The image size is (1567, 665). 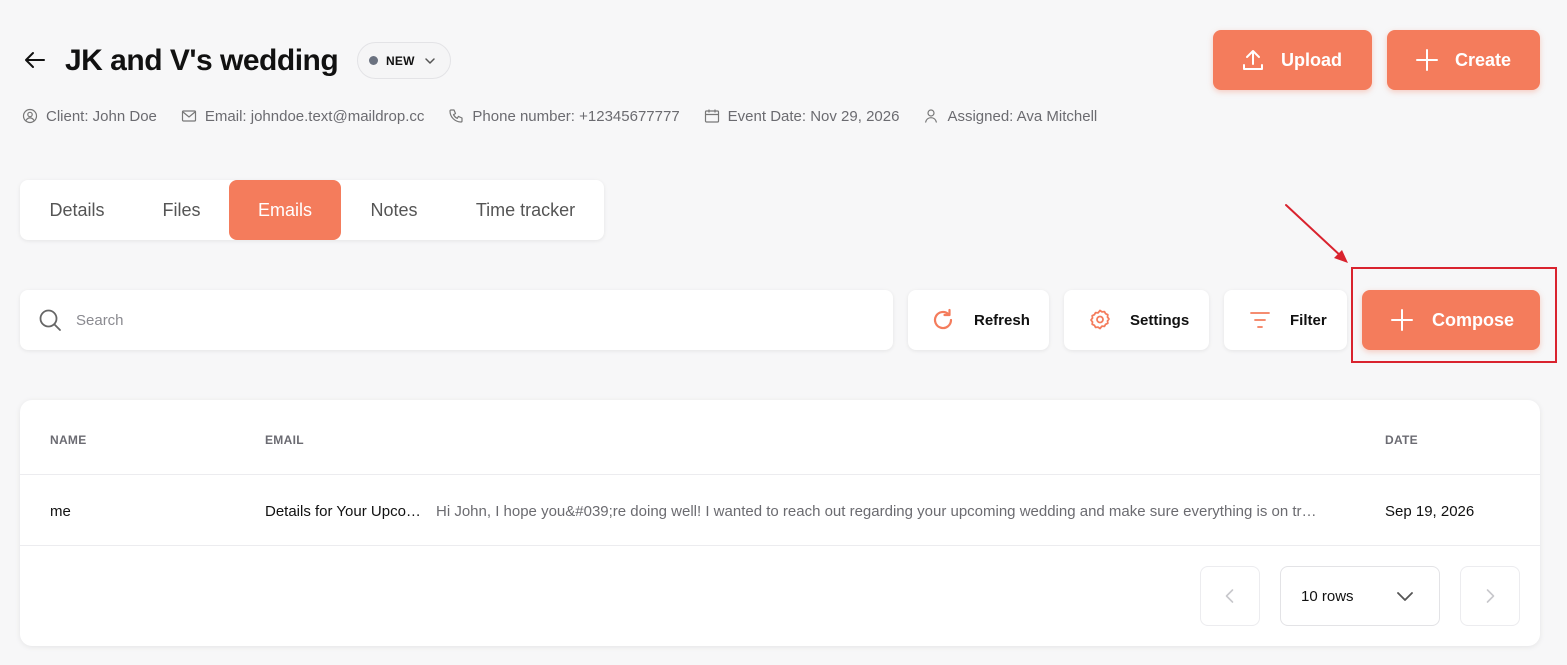 What do you see at coordinates (1473, 319) in the screenshot?
I see `compose-label: Compose` at bounding box center [1473, 319].